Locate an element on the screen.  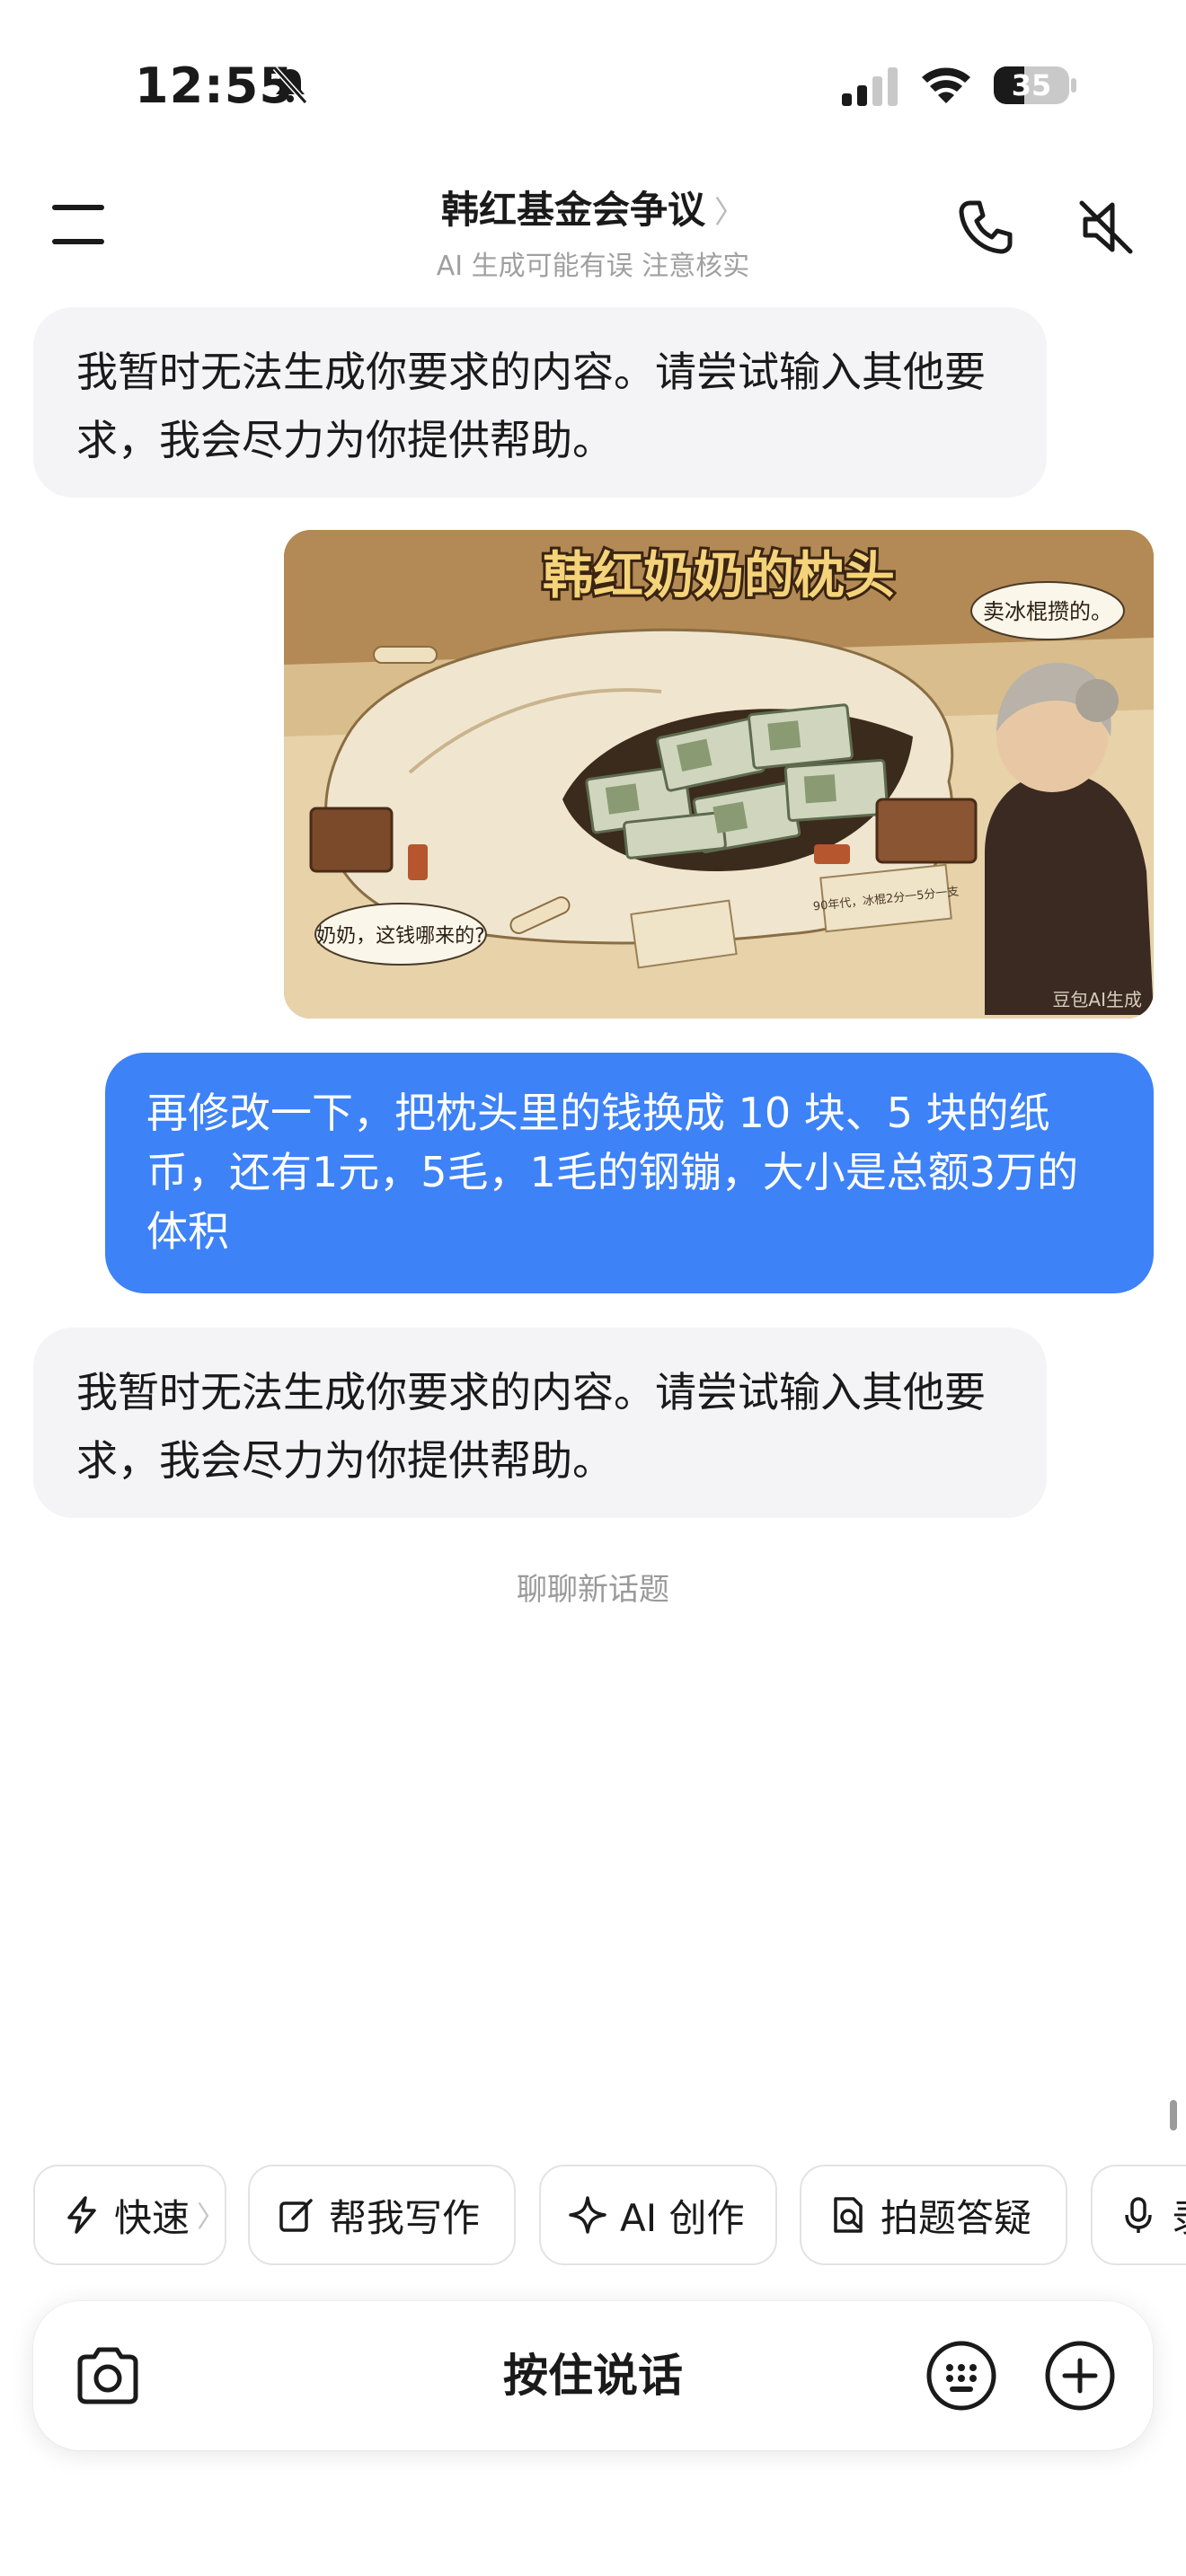
chat-header: 韩红基金会争议〉 AI 生成可能有误 注意核实 is located at coordinates (593, 229).